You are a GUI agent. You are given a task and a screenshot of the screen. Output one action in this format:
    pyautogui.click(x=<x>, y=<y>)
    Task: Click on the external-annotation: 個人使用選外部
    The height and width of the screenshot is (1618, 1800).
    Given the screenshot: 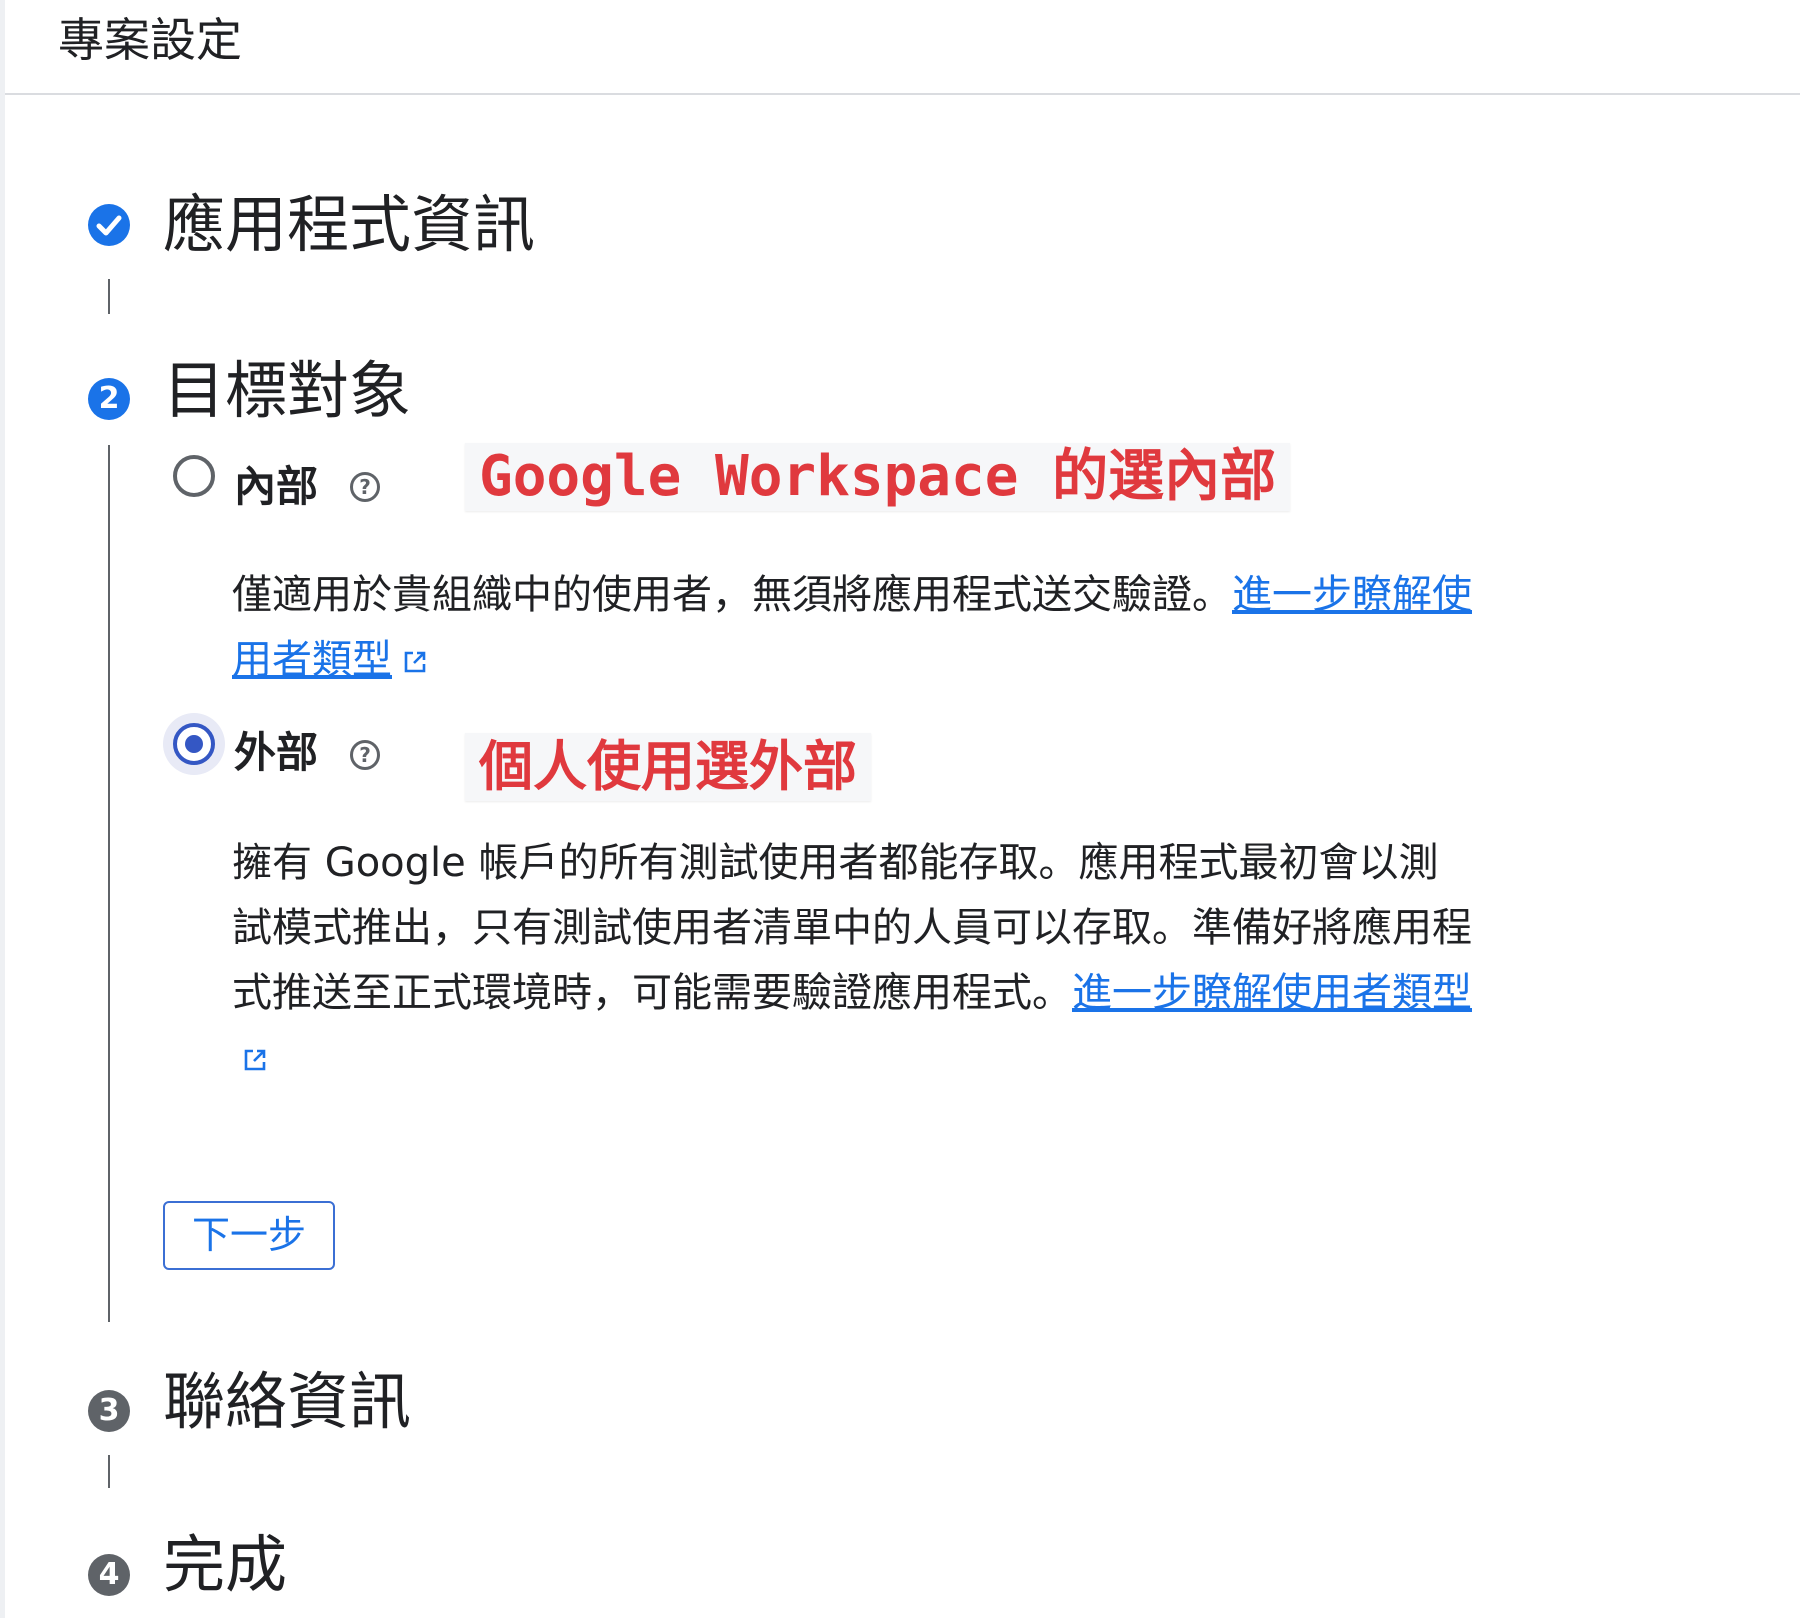 What is the action you would take?
    pyautogui.click(x=668, y=767)
    